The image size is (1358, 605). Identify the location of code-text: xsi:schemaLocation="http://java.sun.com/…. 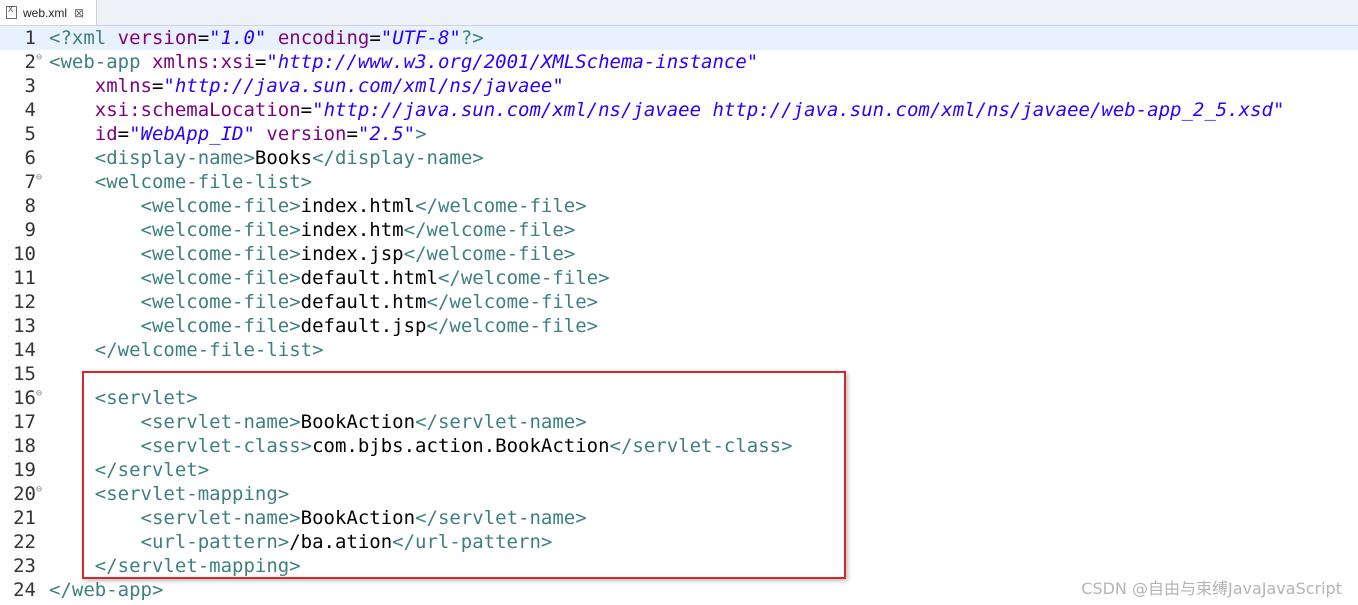
(667, 110).